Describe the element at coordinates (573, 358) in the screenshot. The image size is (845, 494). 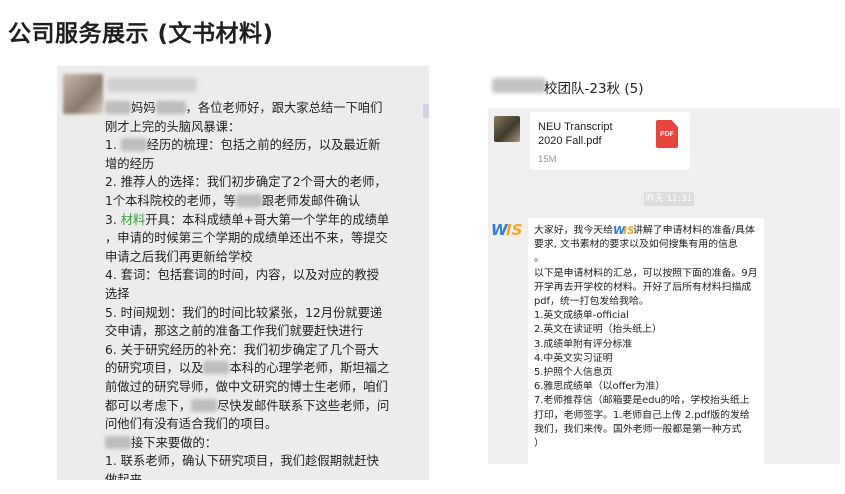
I see `message-line: 4.中英文实习证明` at that location.